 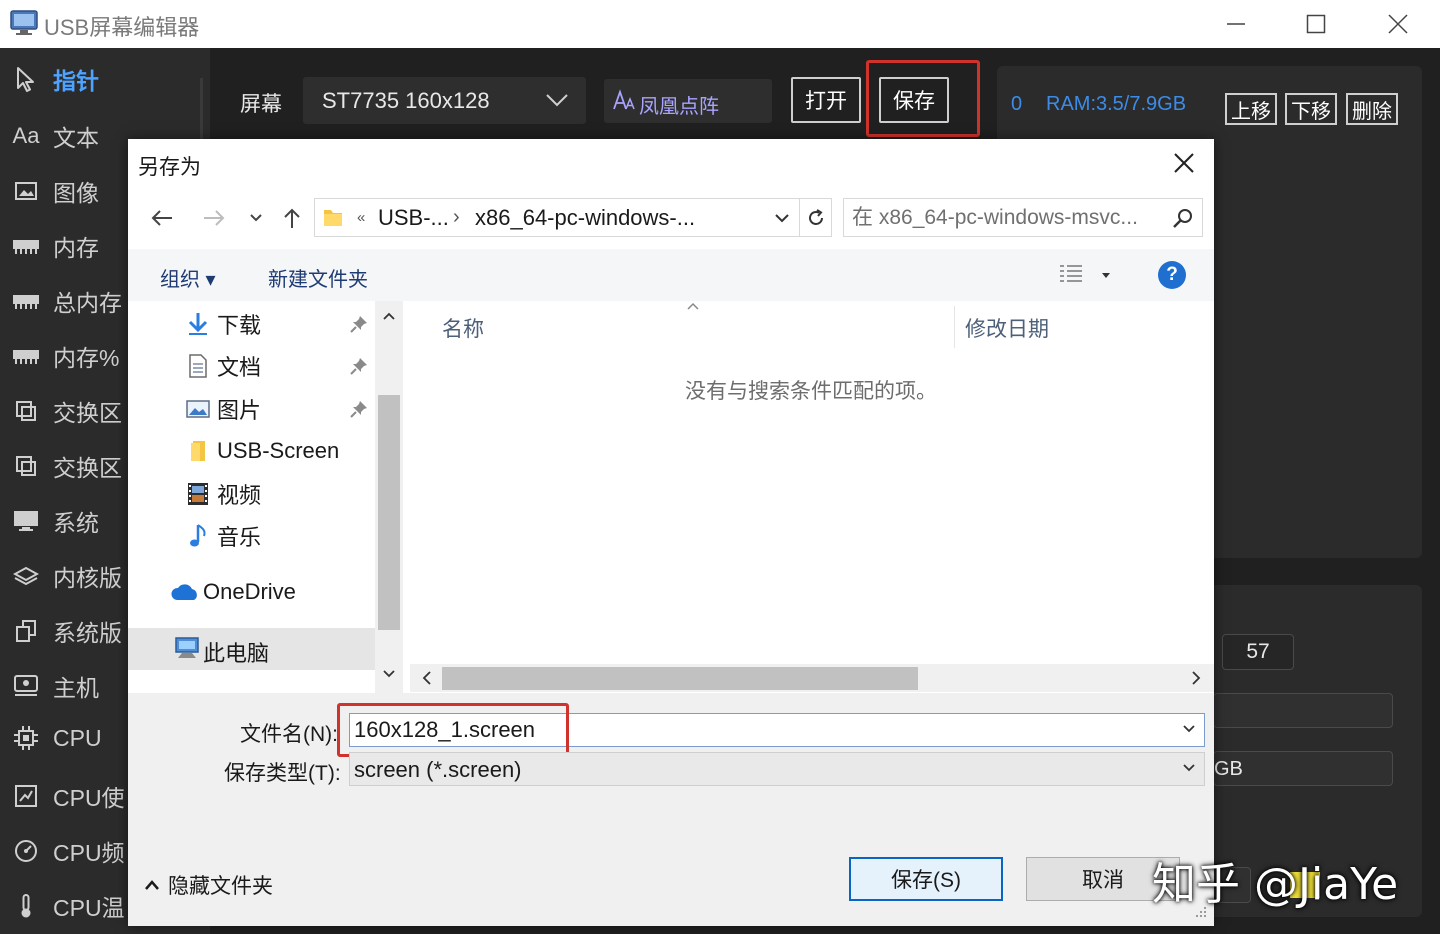 I want to click on forward-button, so click(x=214, y=218).